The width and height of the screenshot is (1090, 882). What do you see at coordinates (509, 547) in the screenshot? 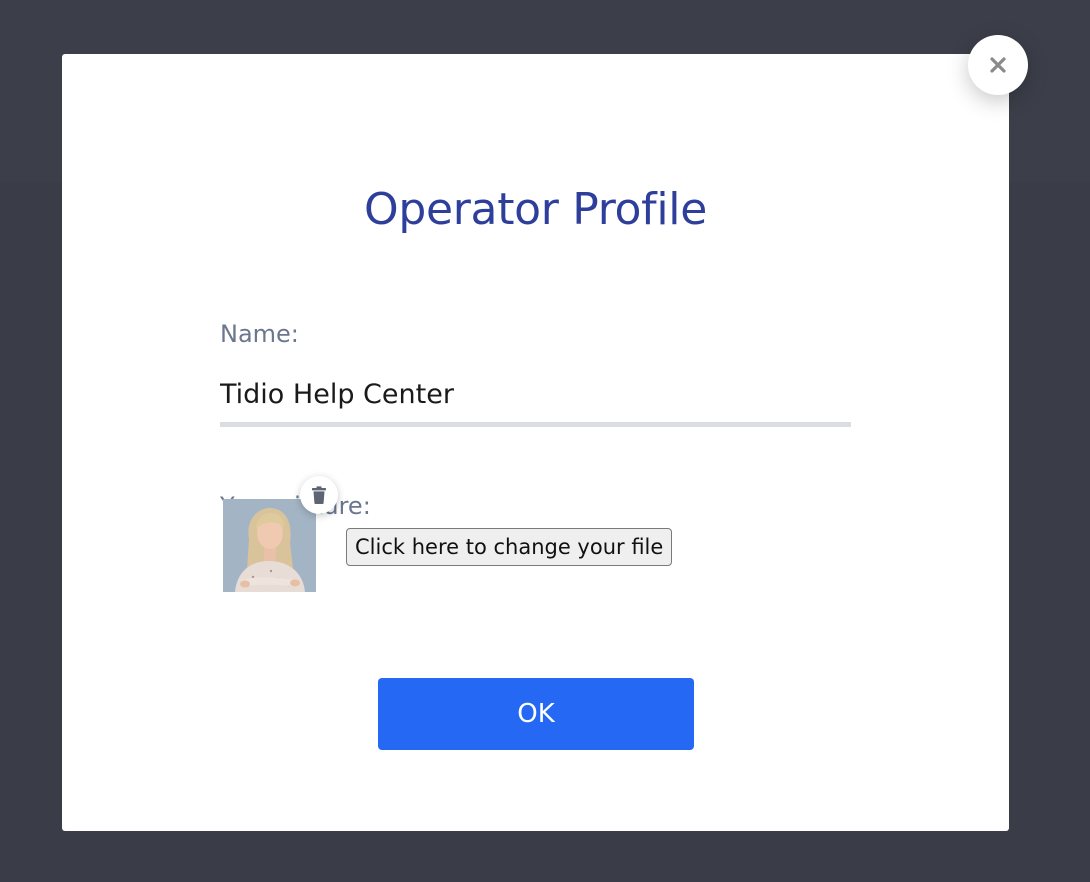
I see `change-file-button: Click here to change your file` at bounding box center [509, 547].